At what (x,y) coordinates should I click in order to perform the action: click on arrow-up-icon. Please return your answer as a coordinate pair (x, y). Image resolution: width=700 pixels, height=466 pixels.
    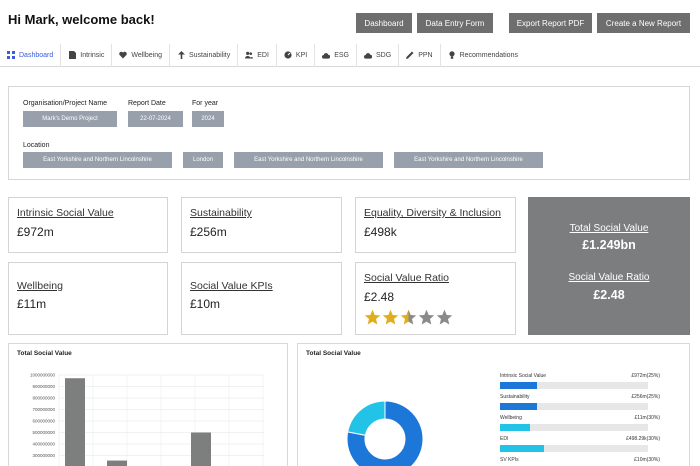
    Looking at the image, I should click on (181, 55).